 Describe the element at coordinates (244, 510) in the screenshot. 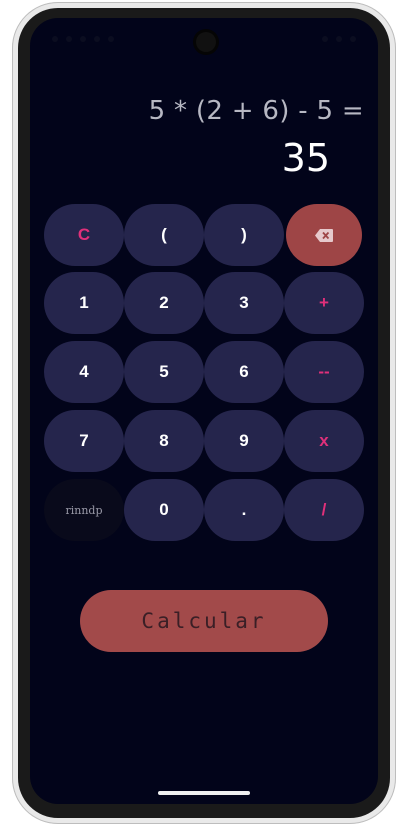

I see `decimal-button: .` at that location.